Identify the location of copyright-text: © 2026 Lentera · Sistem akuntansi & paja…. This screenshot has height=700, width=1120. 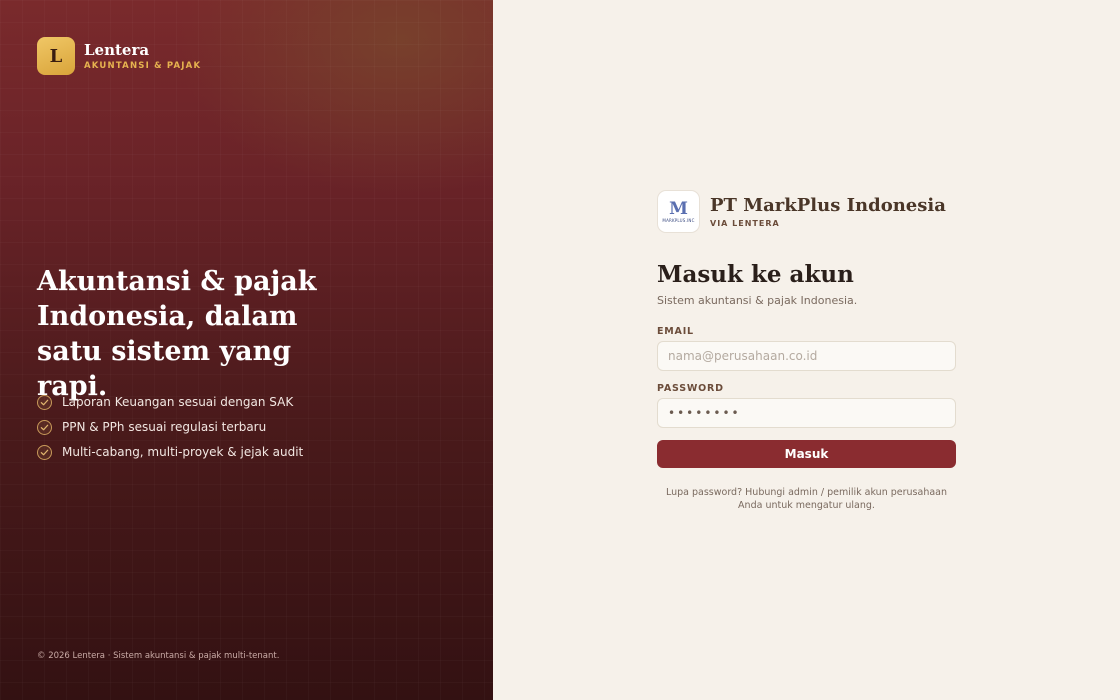
(158, 656).